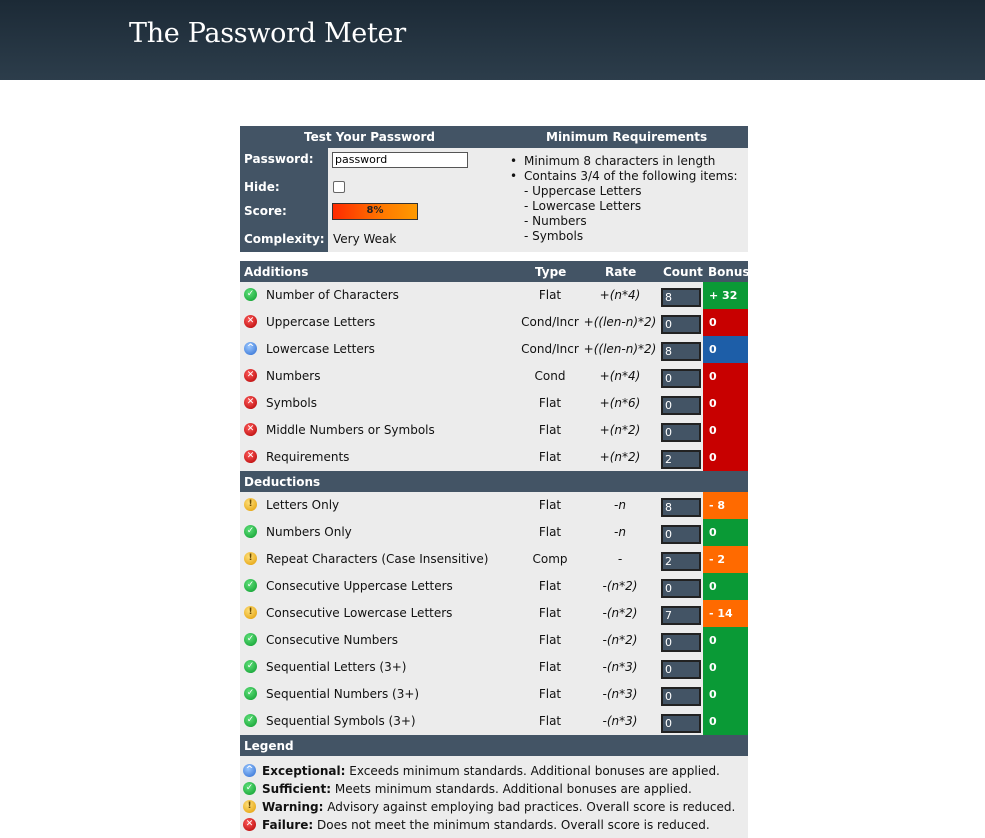  I want to click on table-row: Lowercase Letters Cond/Incr +((len-n)*2) 80, so click(494, 349).